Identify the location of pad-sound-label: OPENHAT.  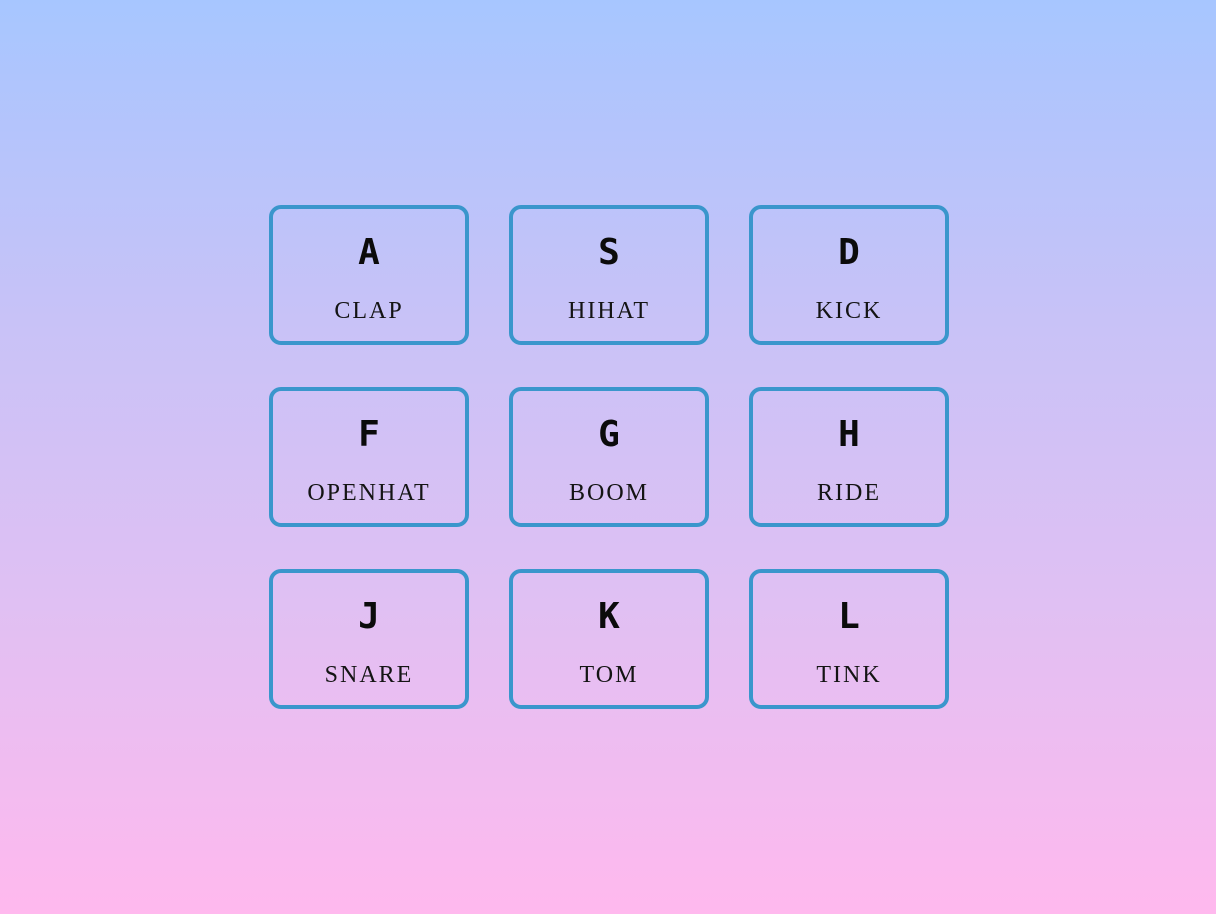
(369, 493).